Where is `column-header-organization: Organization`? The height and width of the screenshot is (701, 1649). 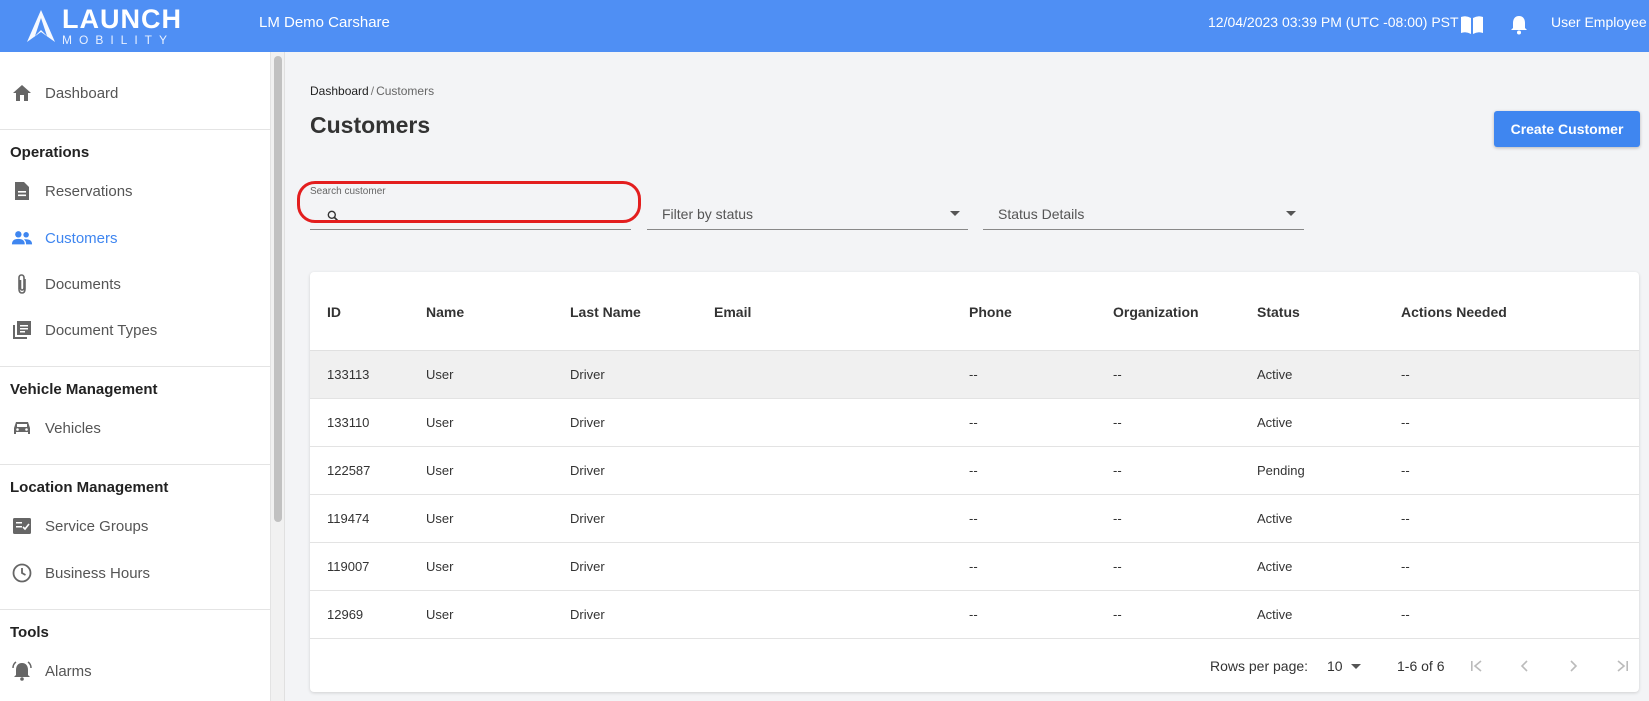 column-header-organization: Organization is located at coordinates (1156, 312).